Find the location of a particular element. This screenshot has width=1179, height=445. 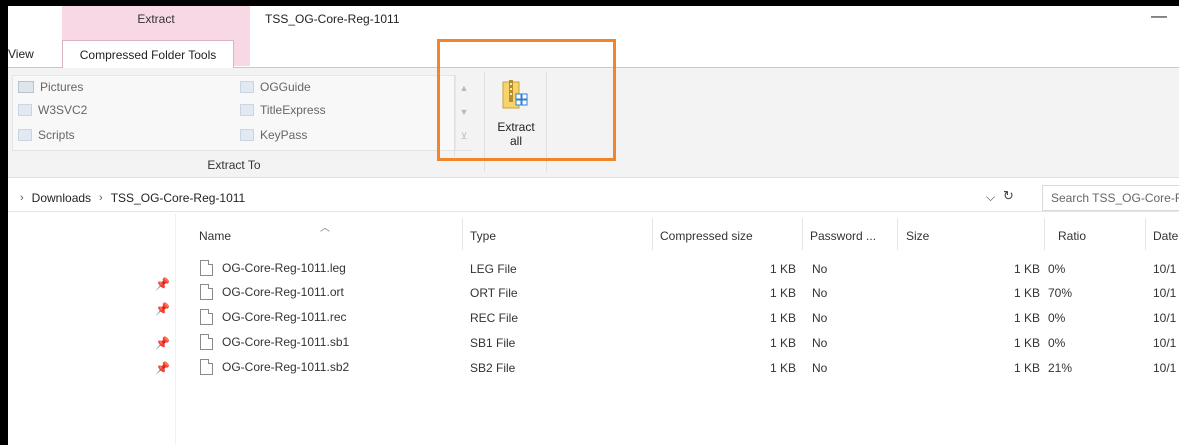

tab-compressed-folder-tools: Compressed Folder Tools is located at coordinates (148, 54).